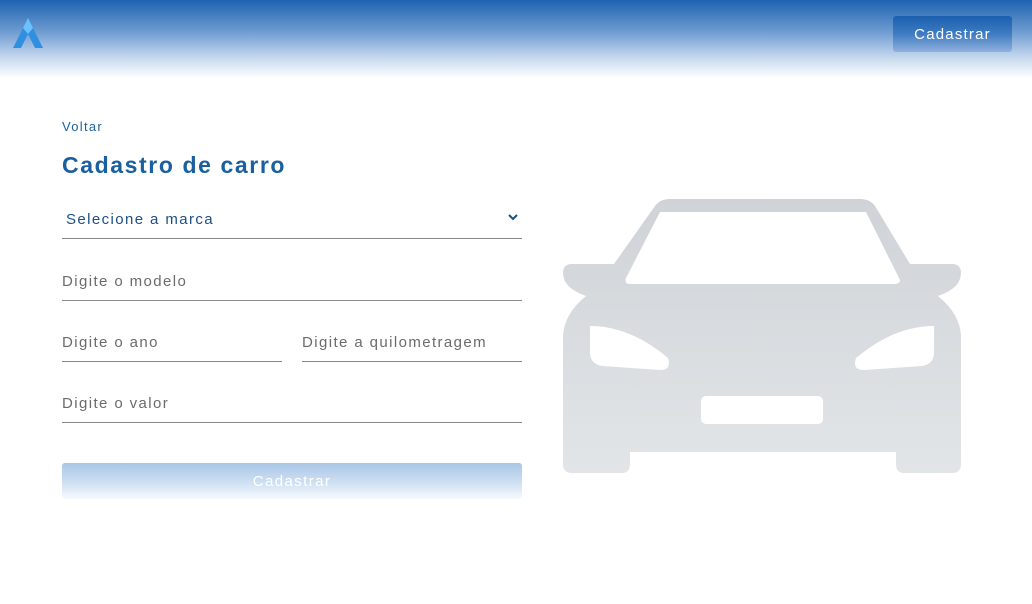 The height and width of the screenshot is (604, 1032). I want to click on price-input, so click(292, 403).